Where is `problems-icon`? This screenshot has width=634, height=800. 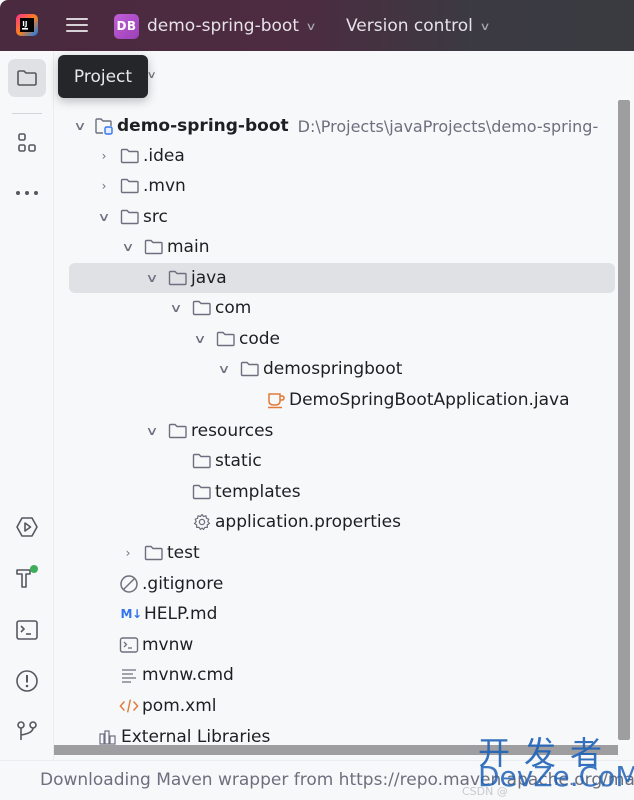 problems-icon is located at coordinates (27, 681).